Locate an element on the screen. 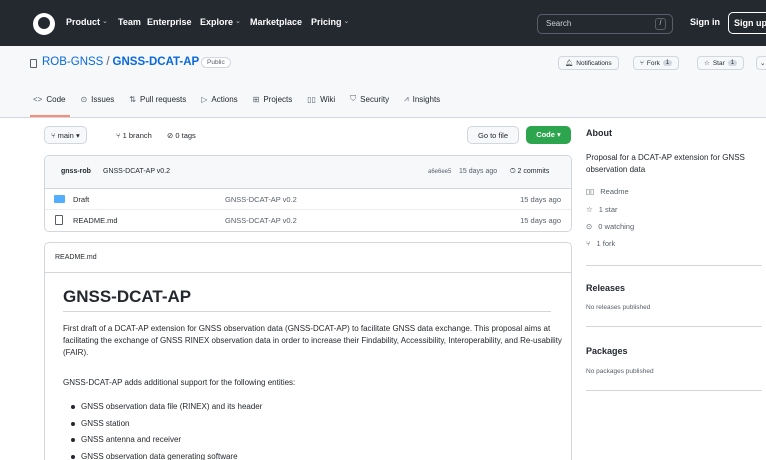 This screenshot has width=766, height=460. tab-label: Insights is located at coordinates (426, 99).